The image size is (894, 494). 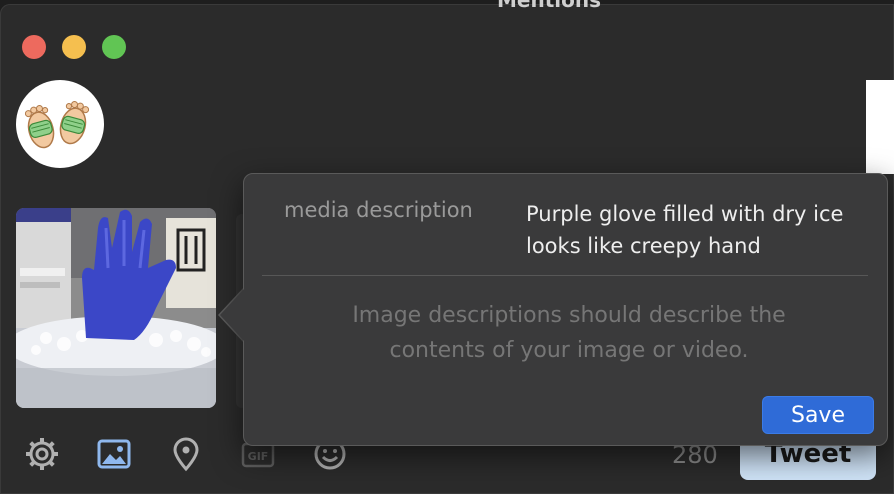 What do you see at coordinates (258, 456) in the screenshot?
I see `svg-text: GIF` at bounding box center [258, 456].